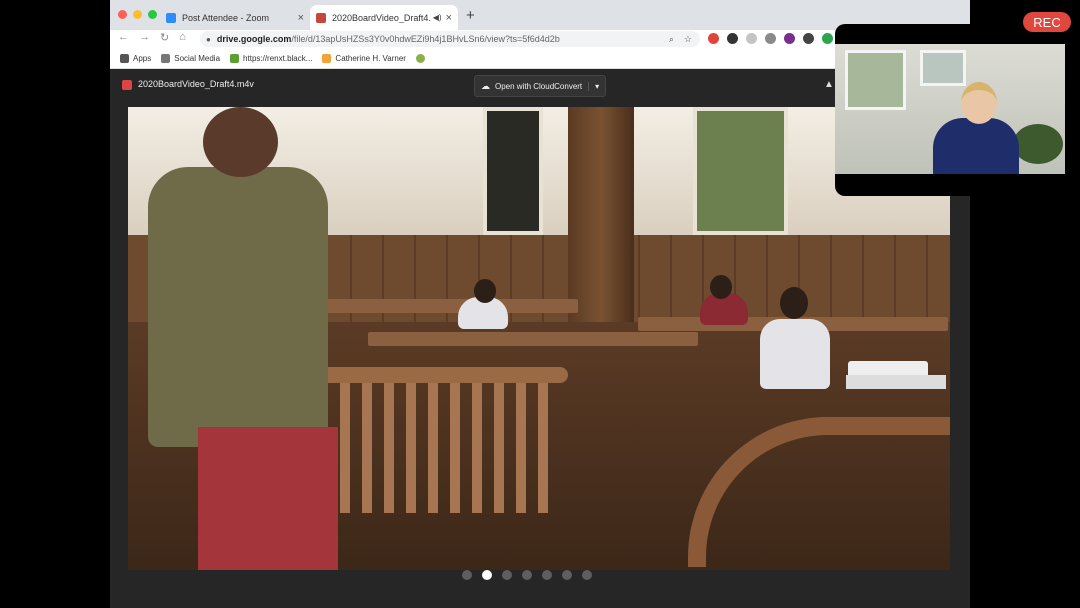  I want to click on new-tab-button: +, so click(470, 15).